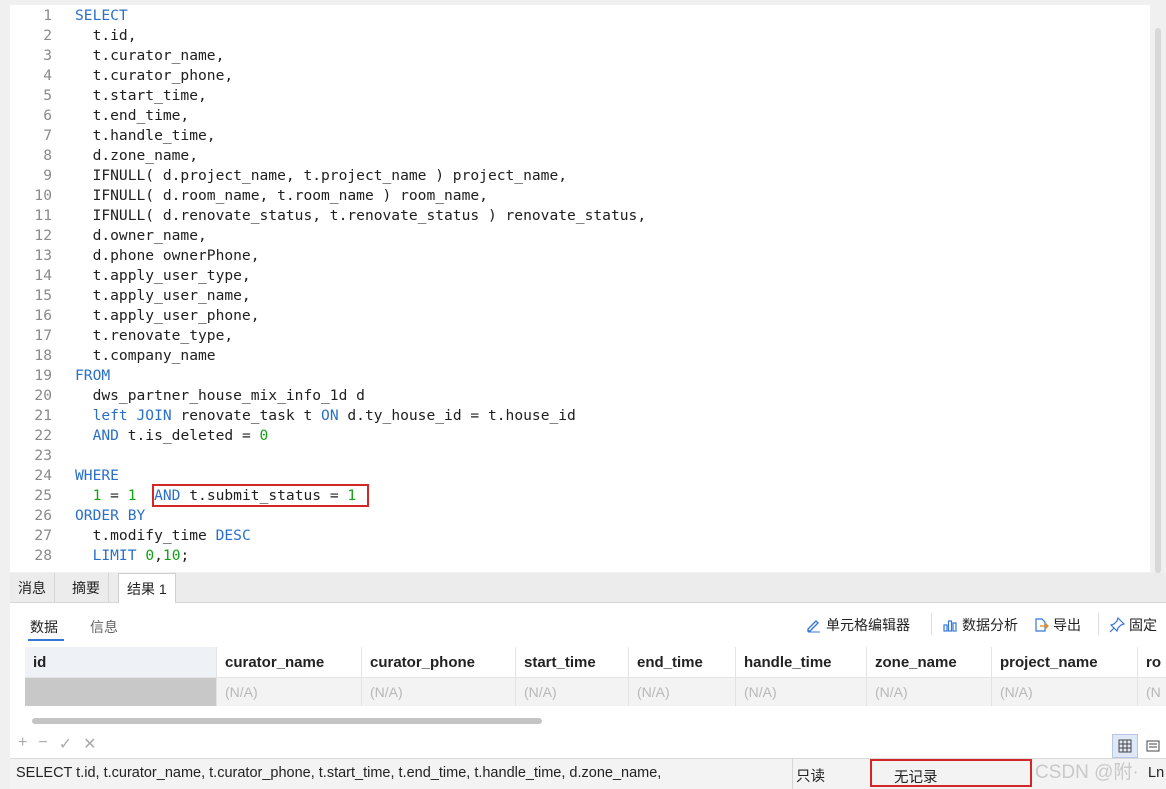 This screenshot has width=1166, height=789. Describe the element at coordinates (950, 626) in the screenshot. I see `bar-chart-icon` at that location.